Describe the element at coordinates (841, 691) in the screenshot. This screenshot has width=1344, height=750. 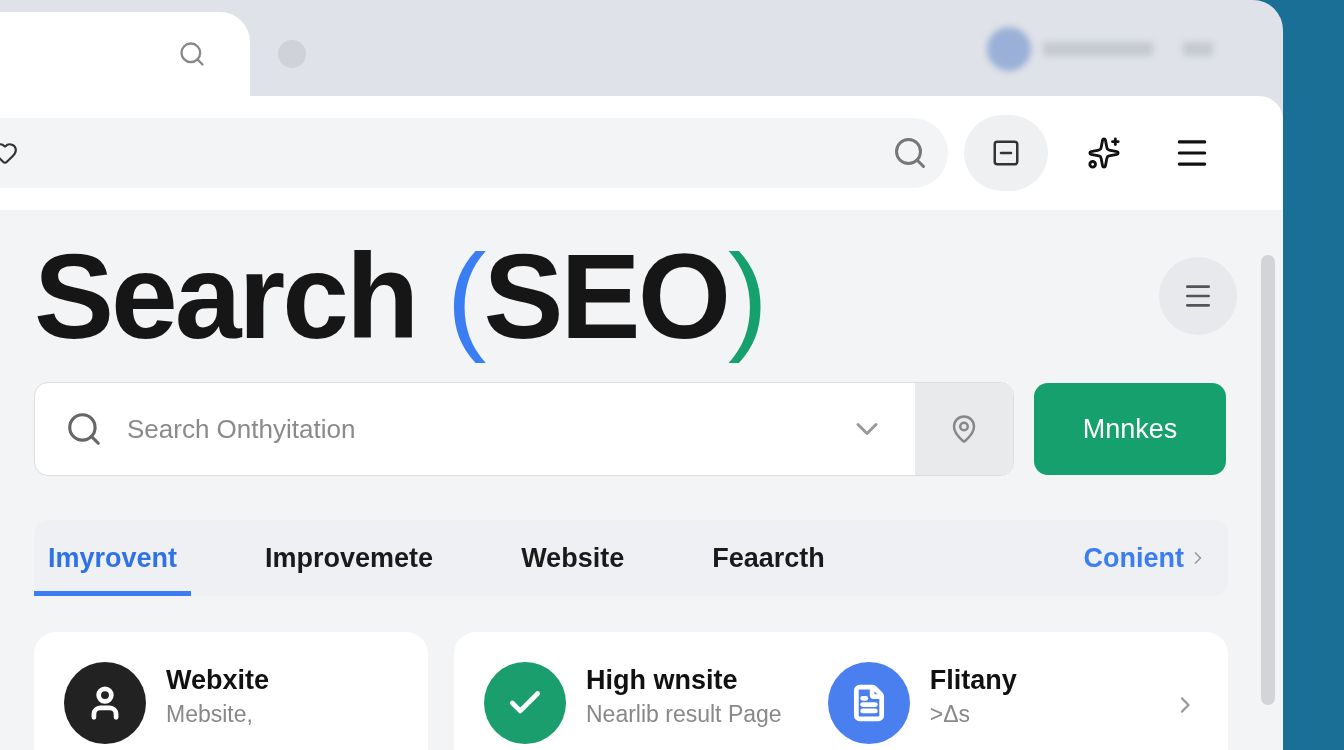
I see `result-card: High wnsite Nearlib result Page Flitany >Δs` at that location.